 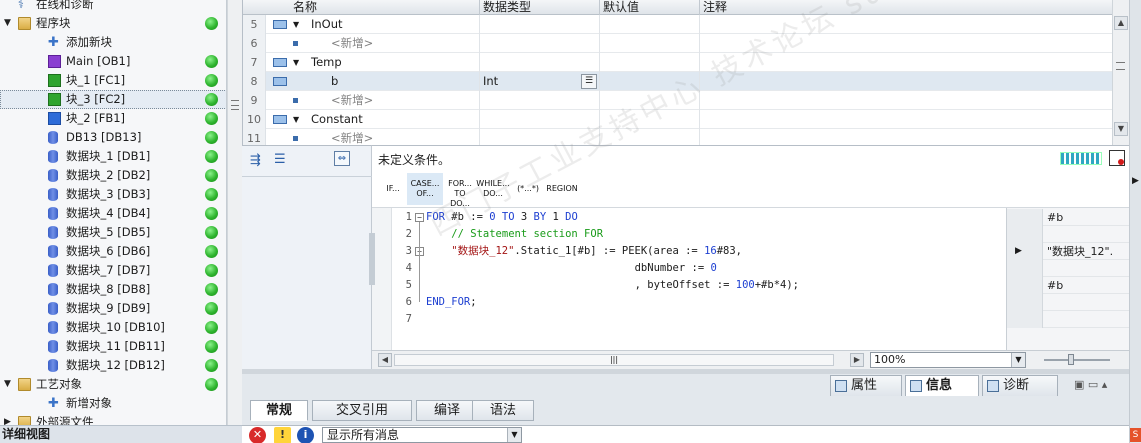 What do you see at coordinates (113, 61) in the screenshot?
I see `tree-item: Main [OB1]` at bounding box center [113, 61].